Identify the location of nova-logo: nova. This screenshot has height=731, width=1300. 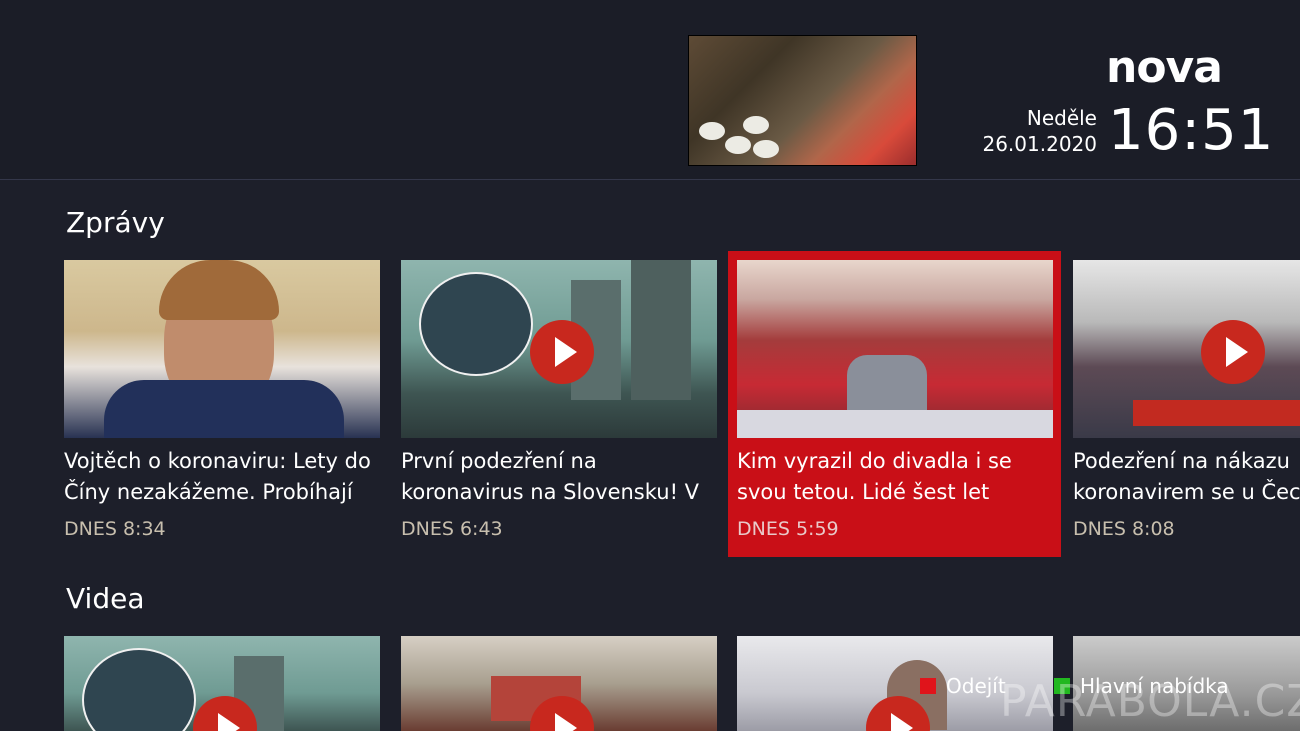
(1176, 67).